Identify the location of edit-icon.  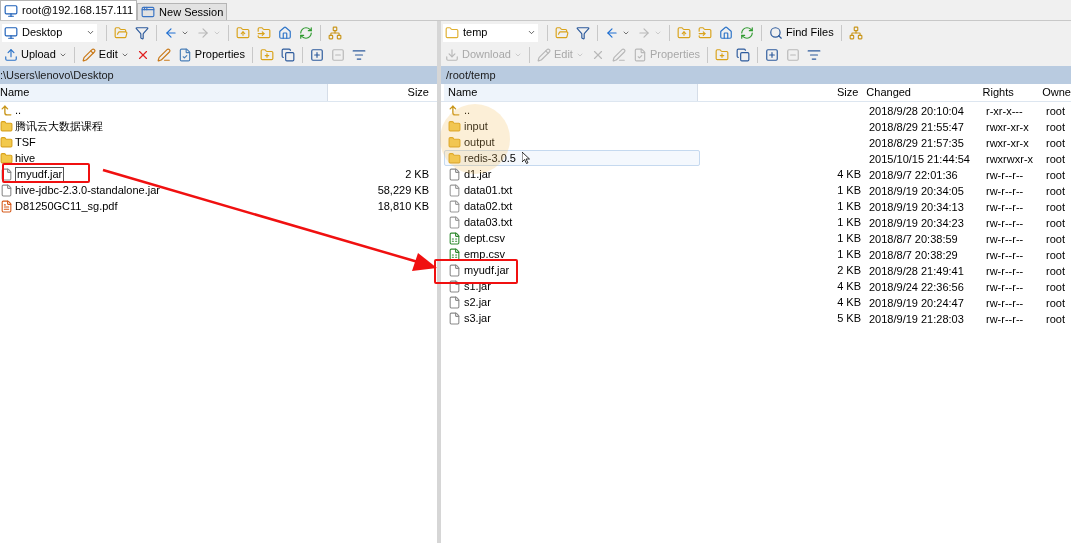
(543, 54).